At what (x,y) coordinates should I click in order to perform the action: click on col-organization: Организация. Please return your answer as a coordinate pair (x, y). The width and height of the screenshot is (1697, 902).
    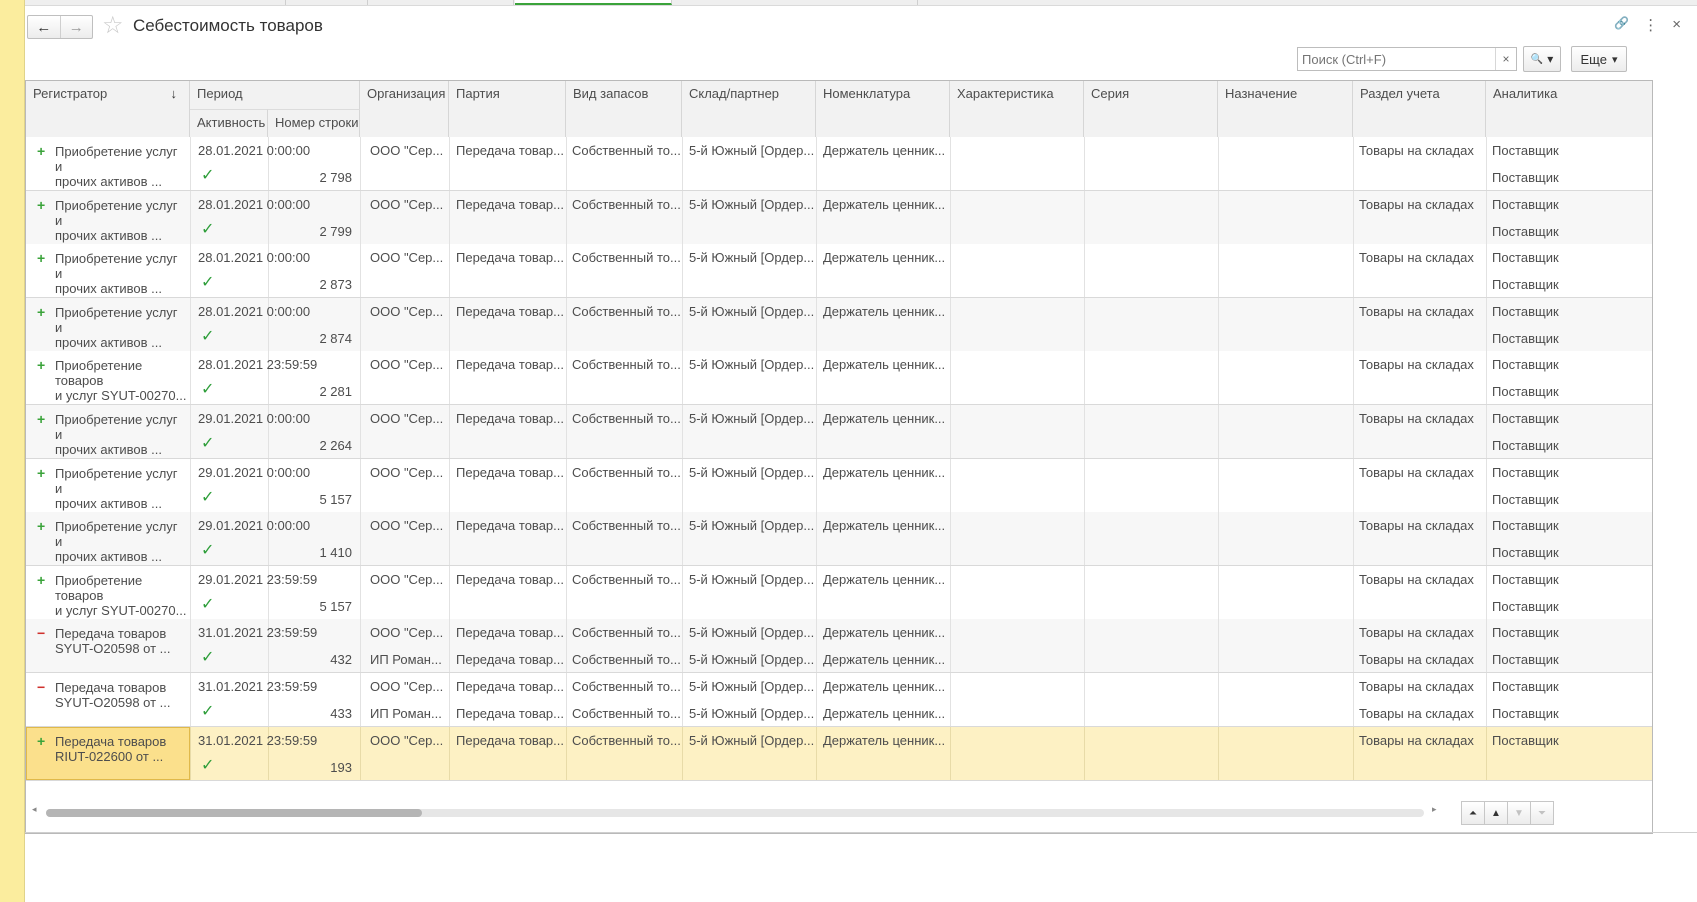
    Looking at the image, I should click on (404, 109).